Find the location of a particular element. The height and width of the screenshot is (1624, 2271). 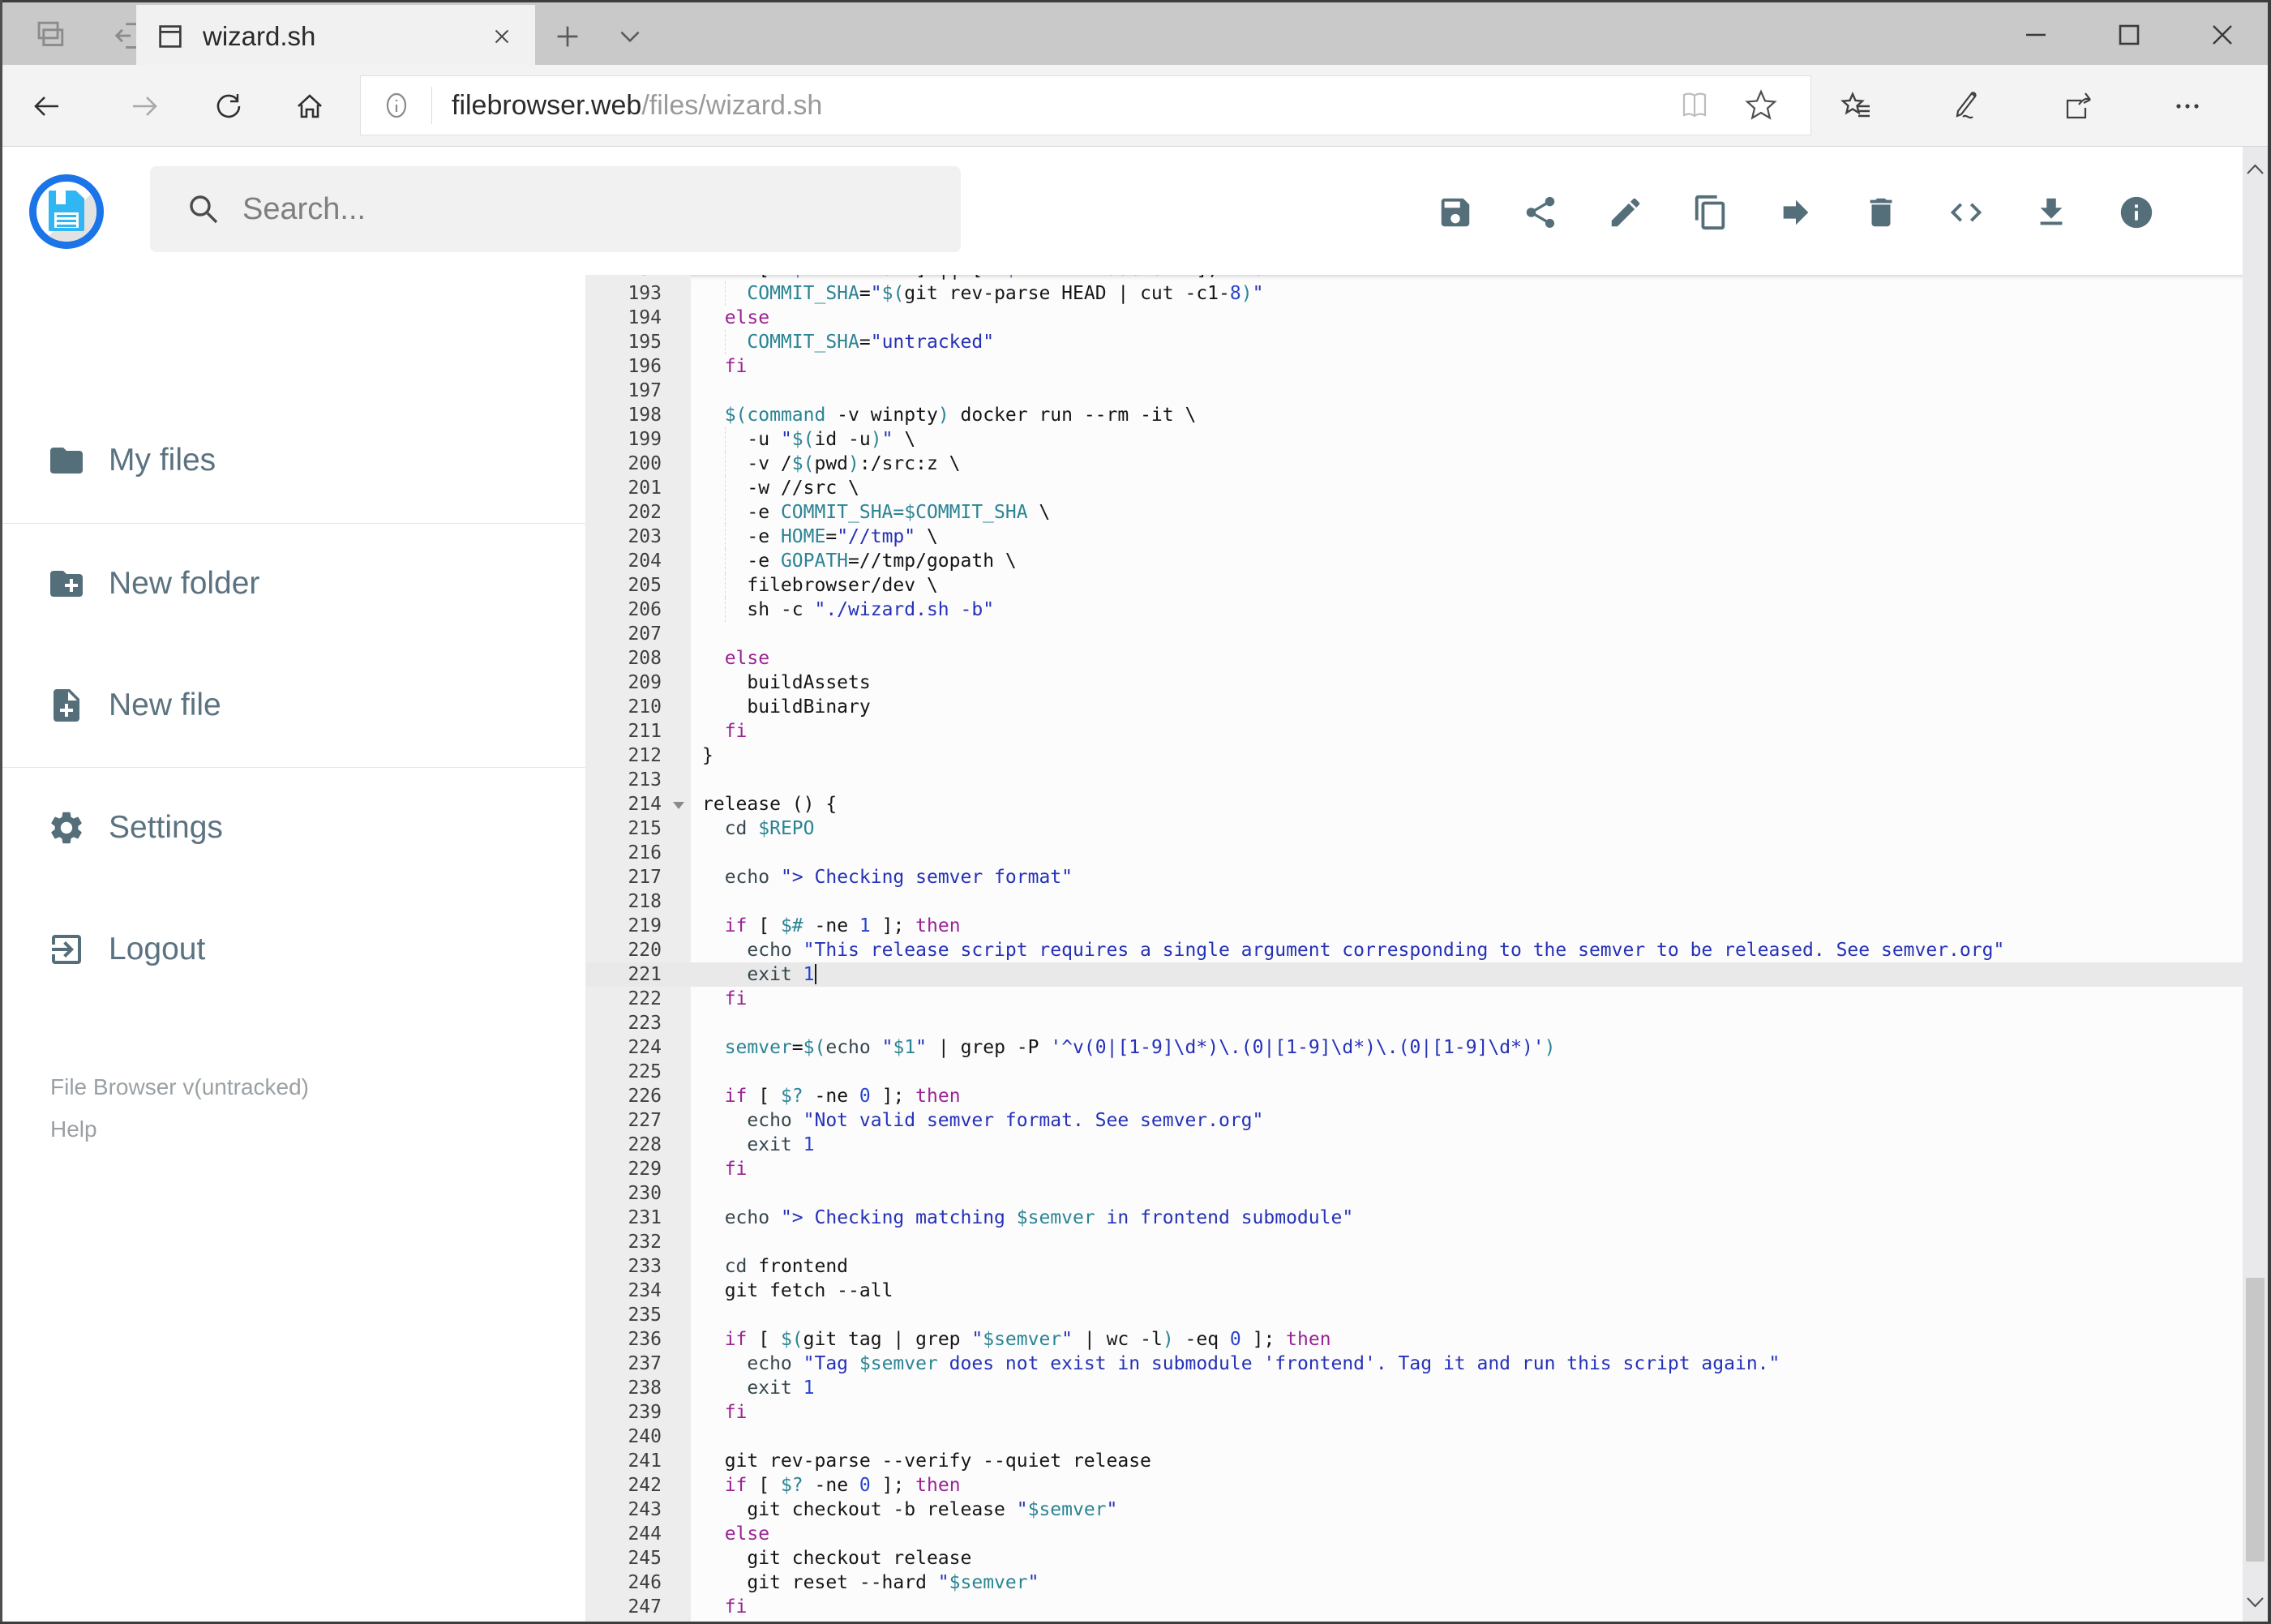

site-info-icon is located at coordinates (396, 106).